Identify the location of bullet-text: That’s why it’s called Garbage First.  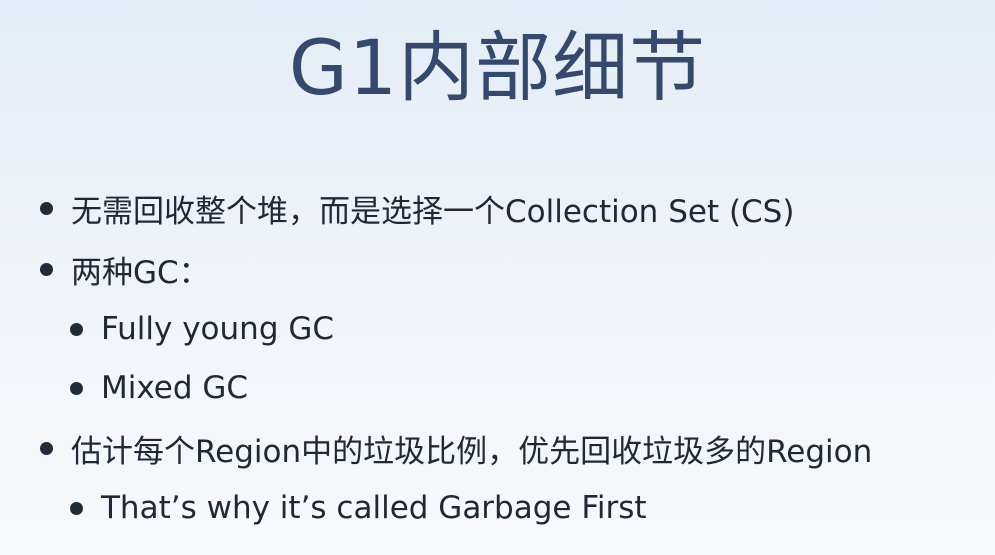
(374, 508).